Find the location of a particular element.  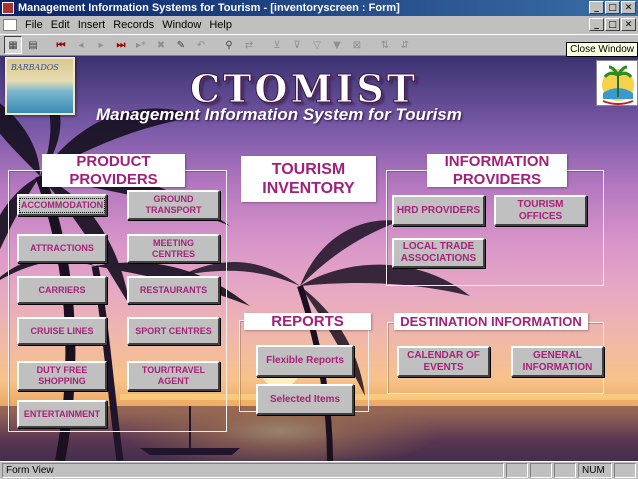

flexible-reports-button-label: Flexible Reports is located at coordinates (305, 360).